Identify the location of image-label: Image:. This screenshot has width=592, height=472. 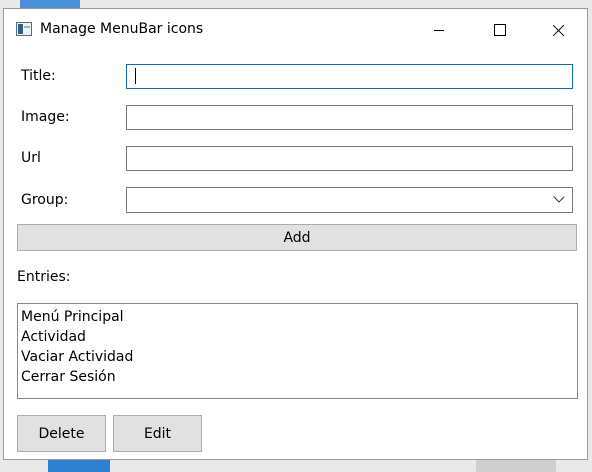
(45, 117).